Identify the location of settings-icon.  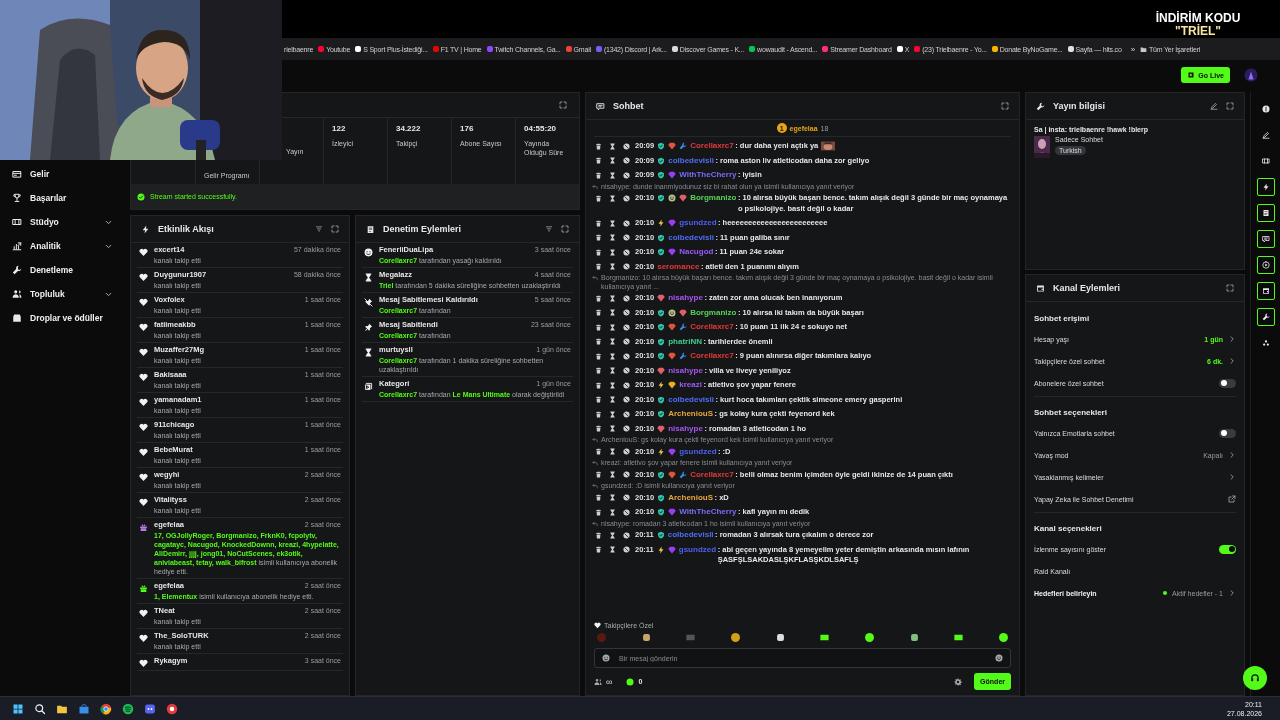
(958, 681).